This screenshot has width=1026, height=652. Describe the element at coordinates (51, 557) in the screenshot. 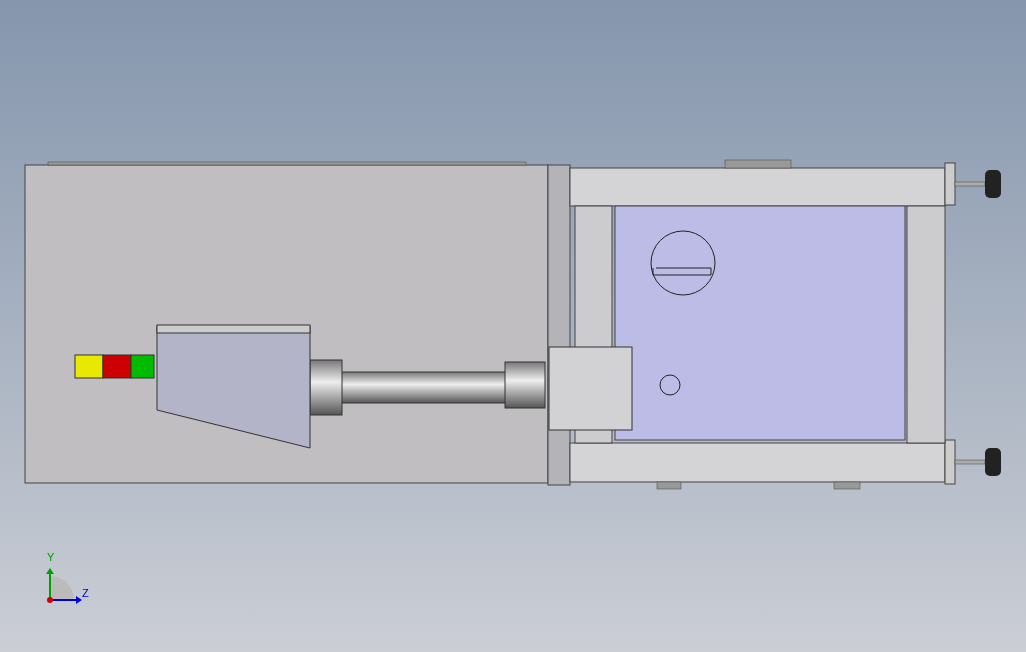

I see `axis-label: Y` at that location.